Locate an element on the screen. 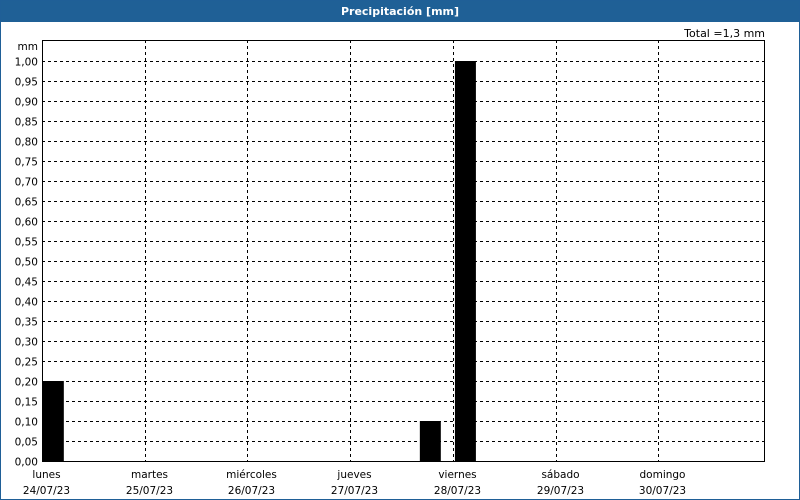 The width and height of the screenshot is (800, 500). y-tick-label: 0,40 is located at coordinates (26, 303).